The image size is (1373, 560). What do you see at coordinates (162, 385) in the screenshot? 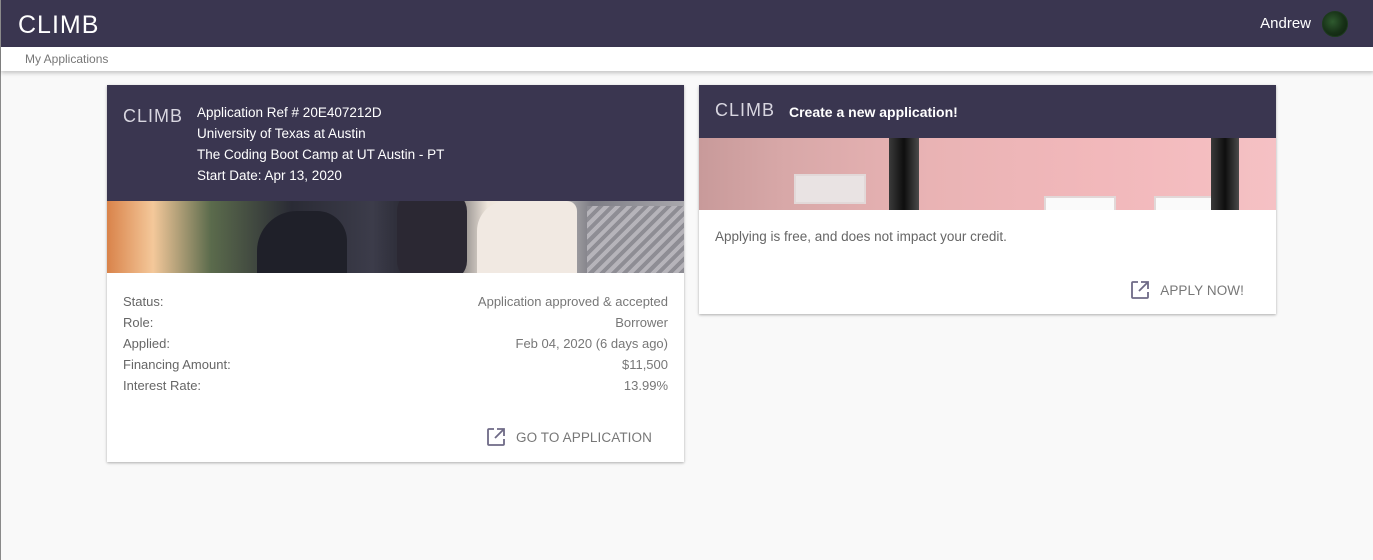
I see `detail-label: Interest Rate:` at bounding box center [162, 385].